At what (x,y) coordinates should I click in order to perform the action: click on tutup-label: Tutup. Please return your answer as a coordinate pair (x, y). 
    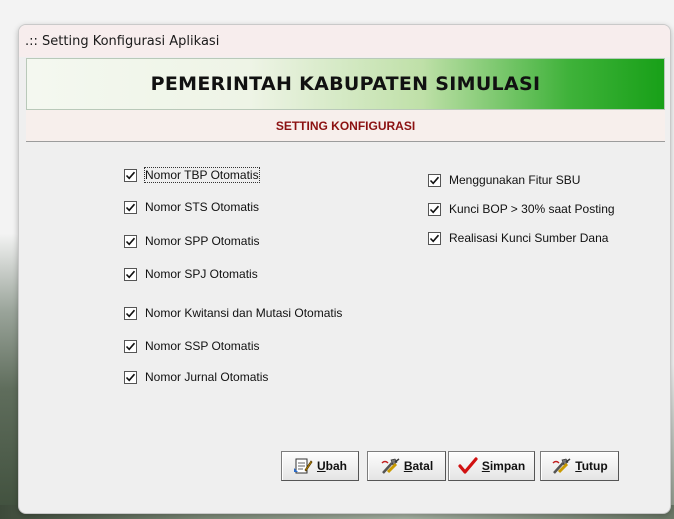
    Looking at the image, I should click on (591, 466).